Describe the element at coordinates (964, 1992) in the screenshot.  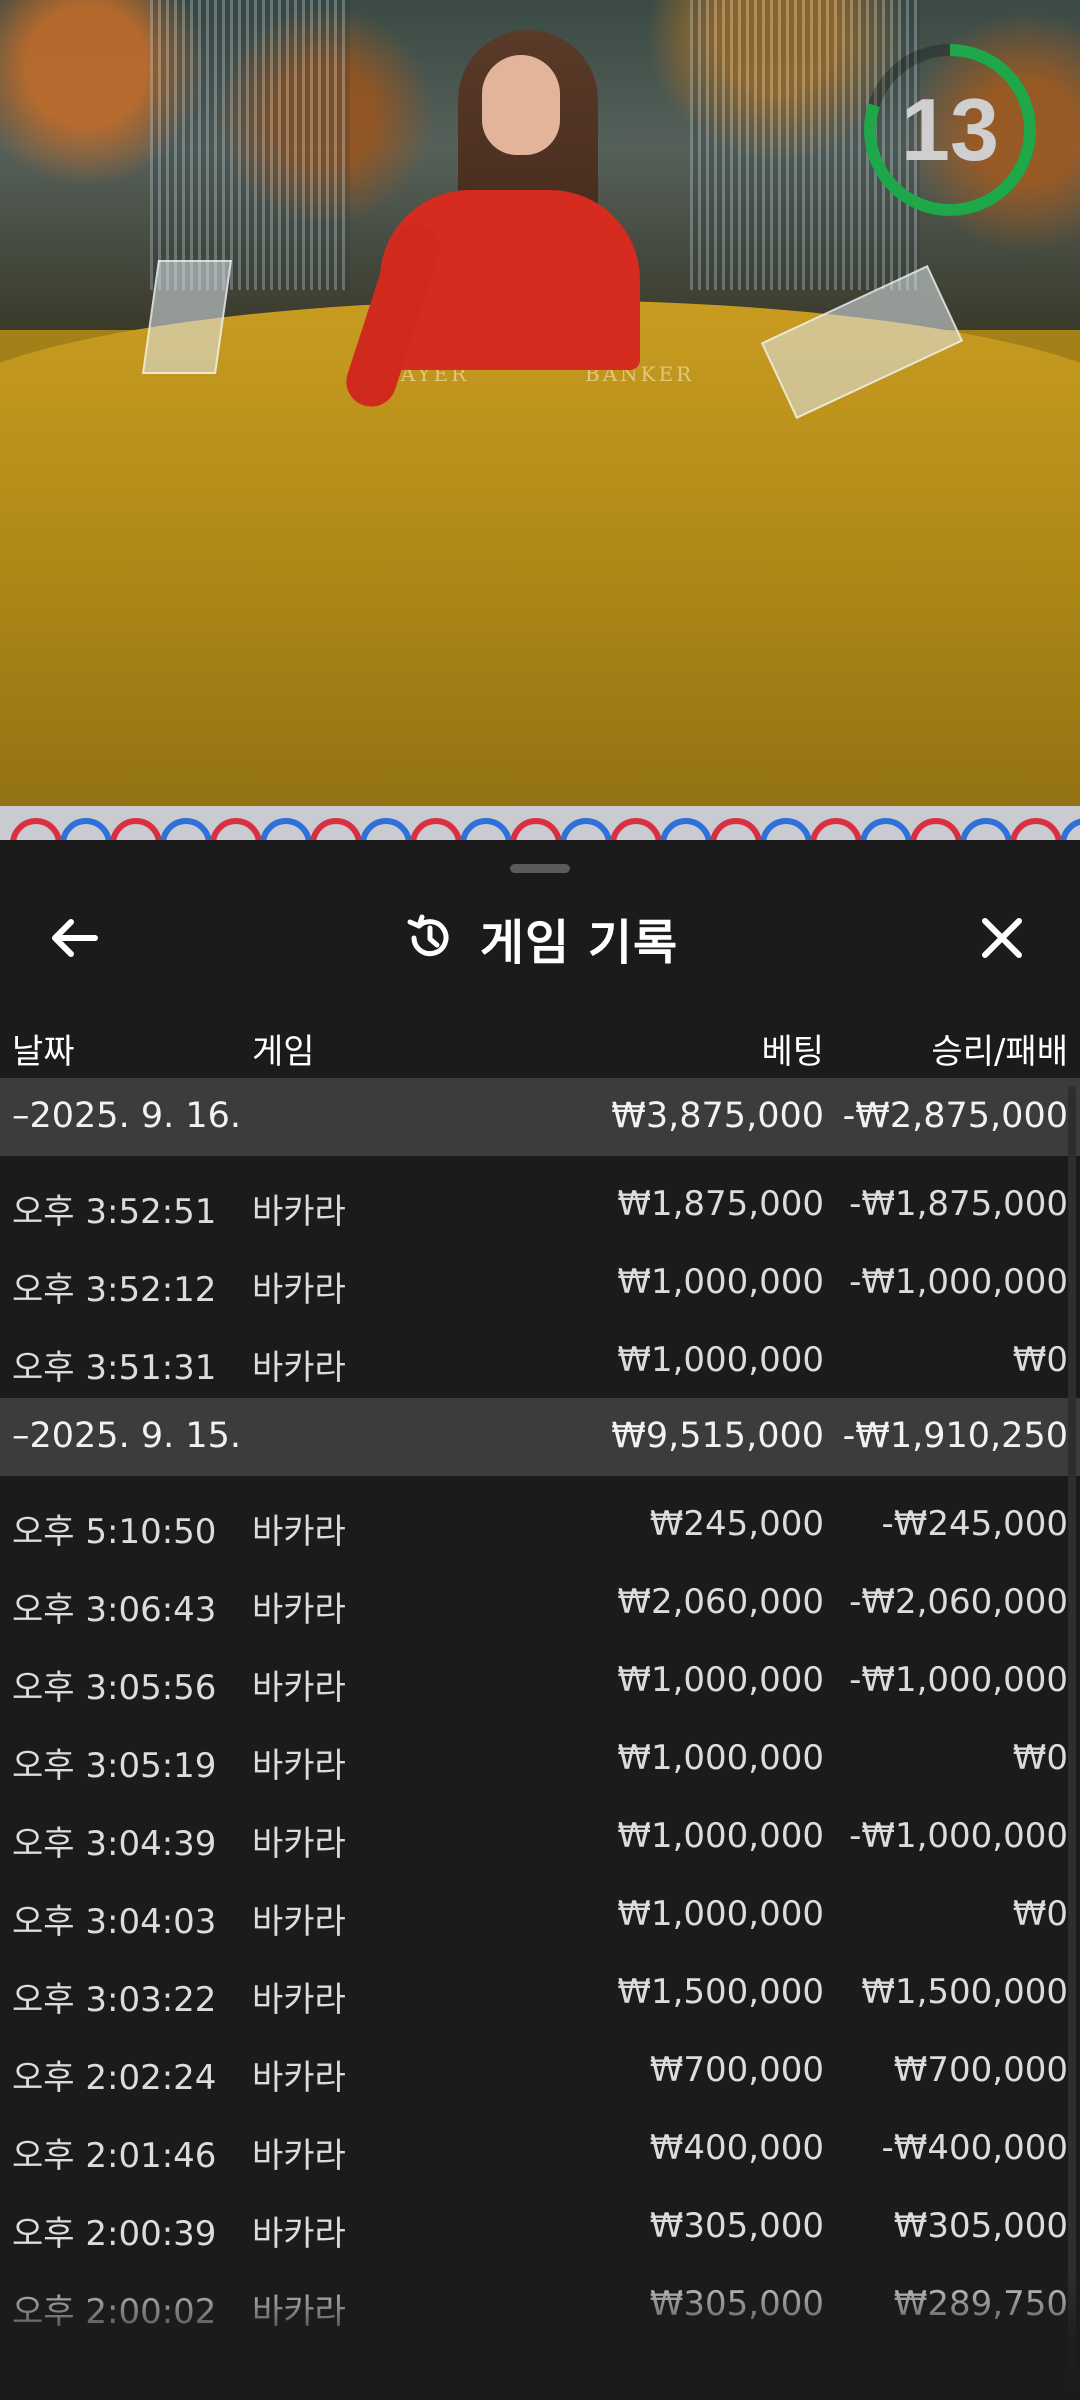
I see `row-result: ₩1,500,000` at that location.